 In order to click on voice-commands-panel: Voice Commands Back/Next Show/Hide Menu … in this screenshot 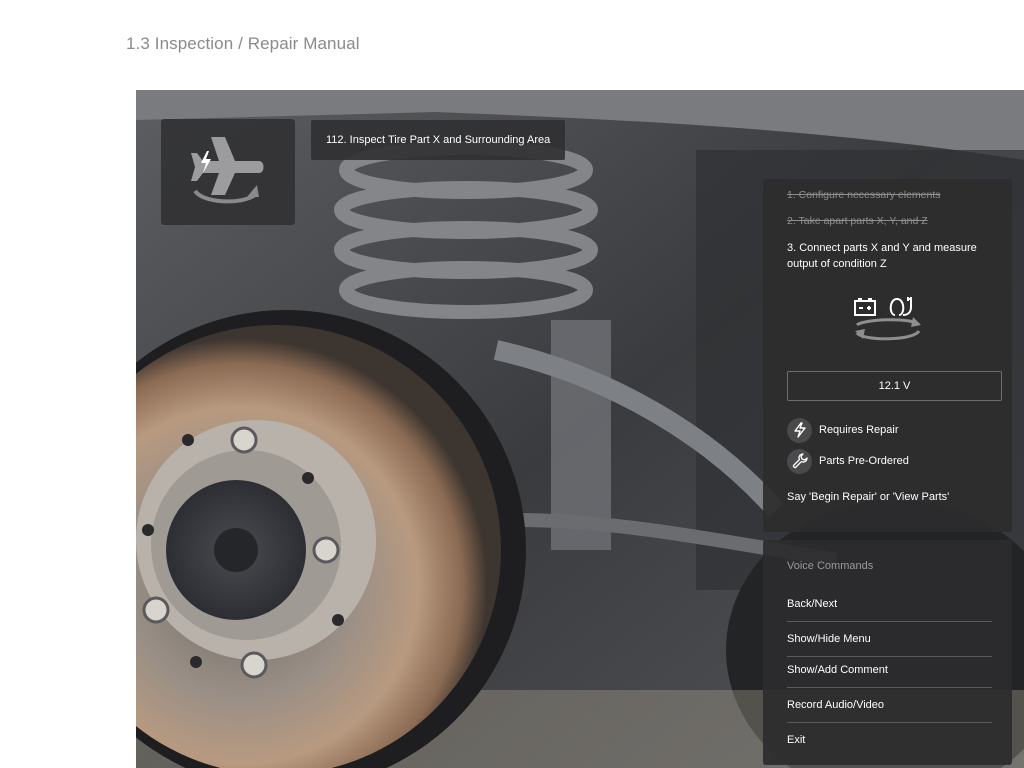, I will do `click(887, 652)`.